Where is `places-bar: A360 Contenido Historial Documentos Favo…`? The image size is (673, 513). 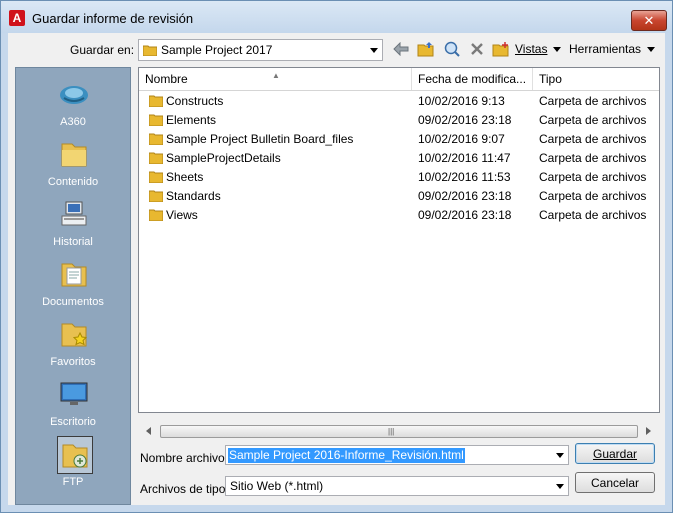
places-bar: A360 Contenido Historial Documentos Favo… is located at coordinates (73, 286).